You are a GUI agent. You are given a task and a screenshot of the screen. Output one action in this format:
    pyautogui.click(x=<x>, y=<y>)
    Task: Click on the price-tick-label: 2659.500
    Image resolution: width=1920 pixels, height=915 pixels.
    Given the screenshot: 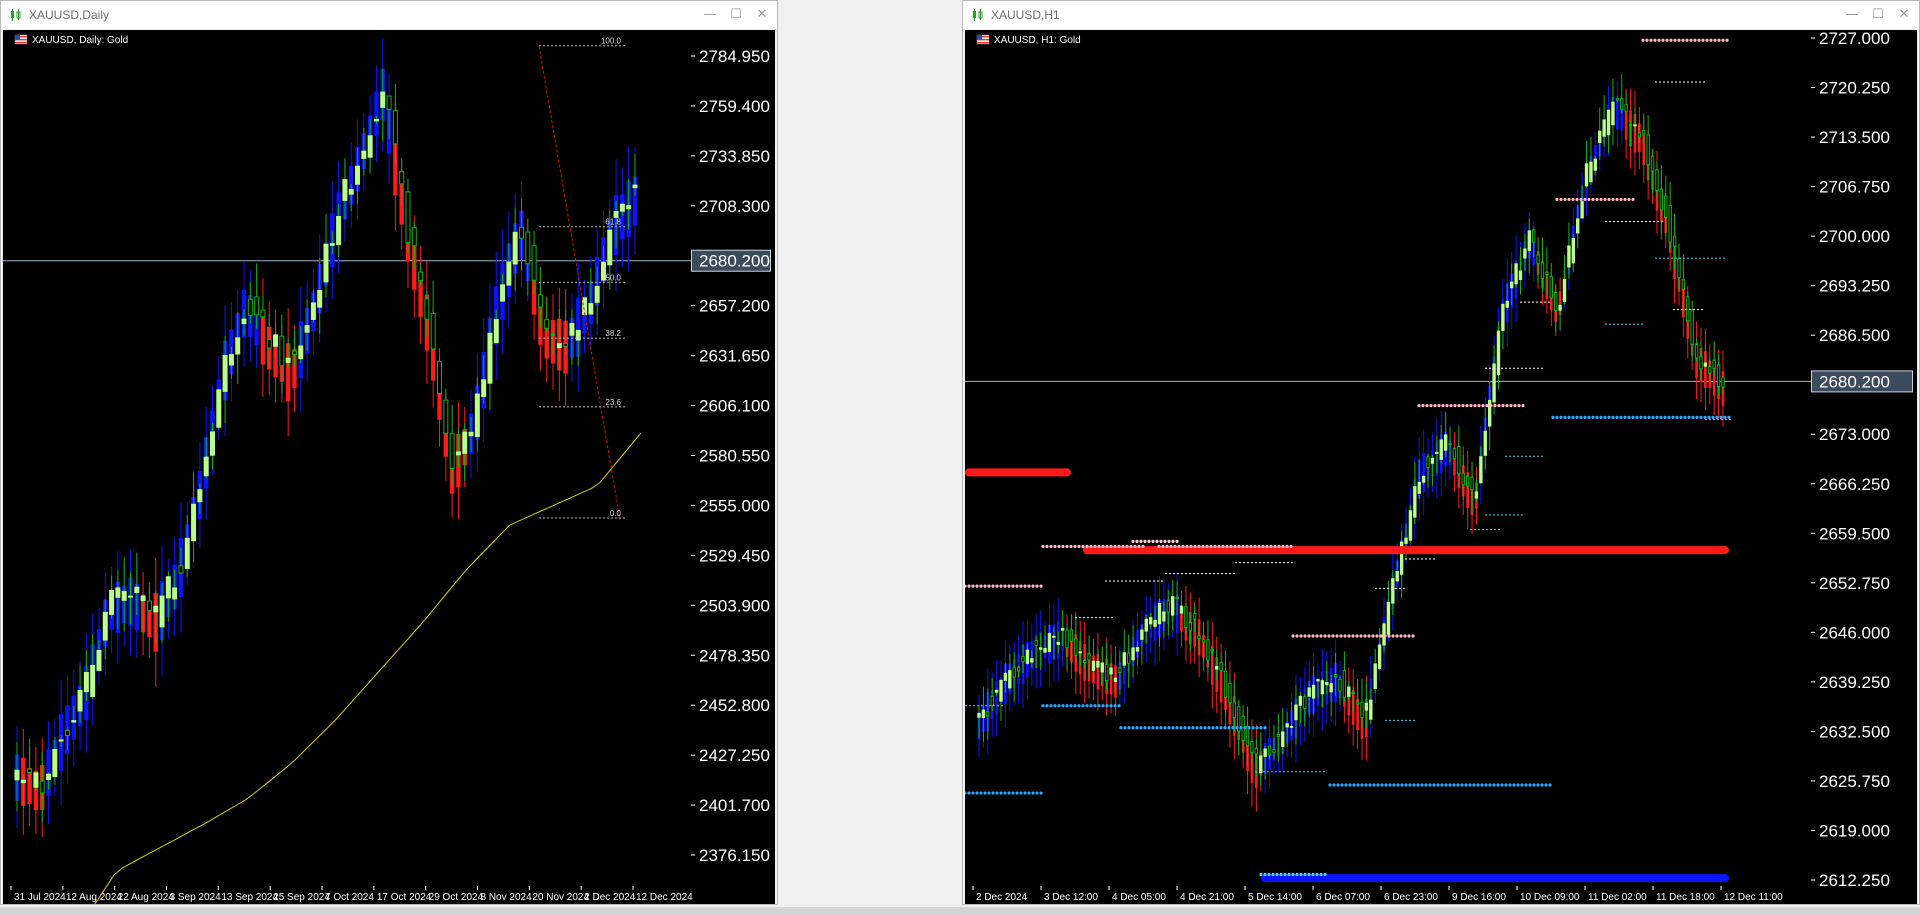 What is the action you would take?
    pyautogui.click(x=1854, y=533)
    